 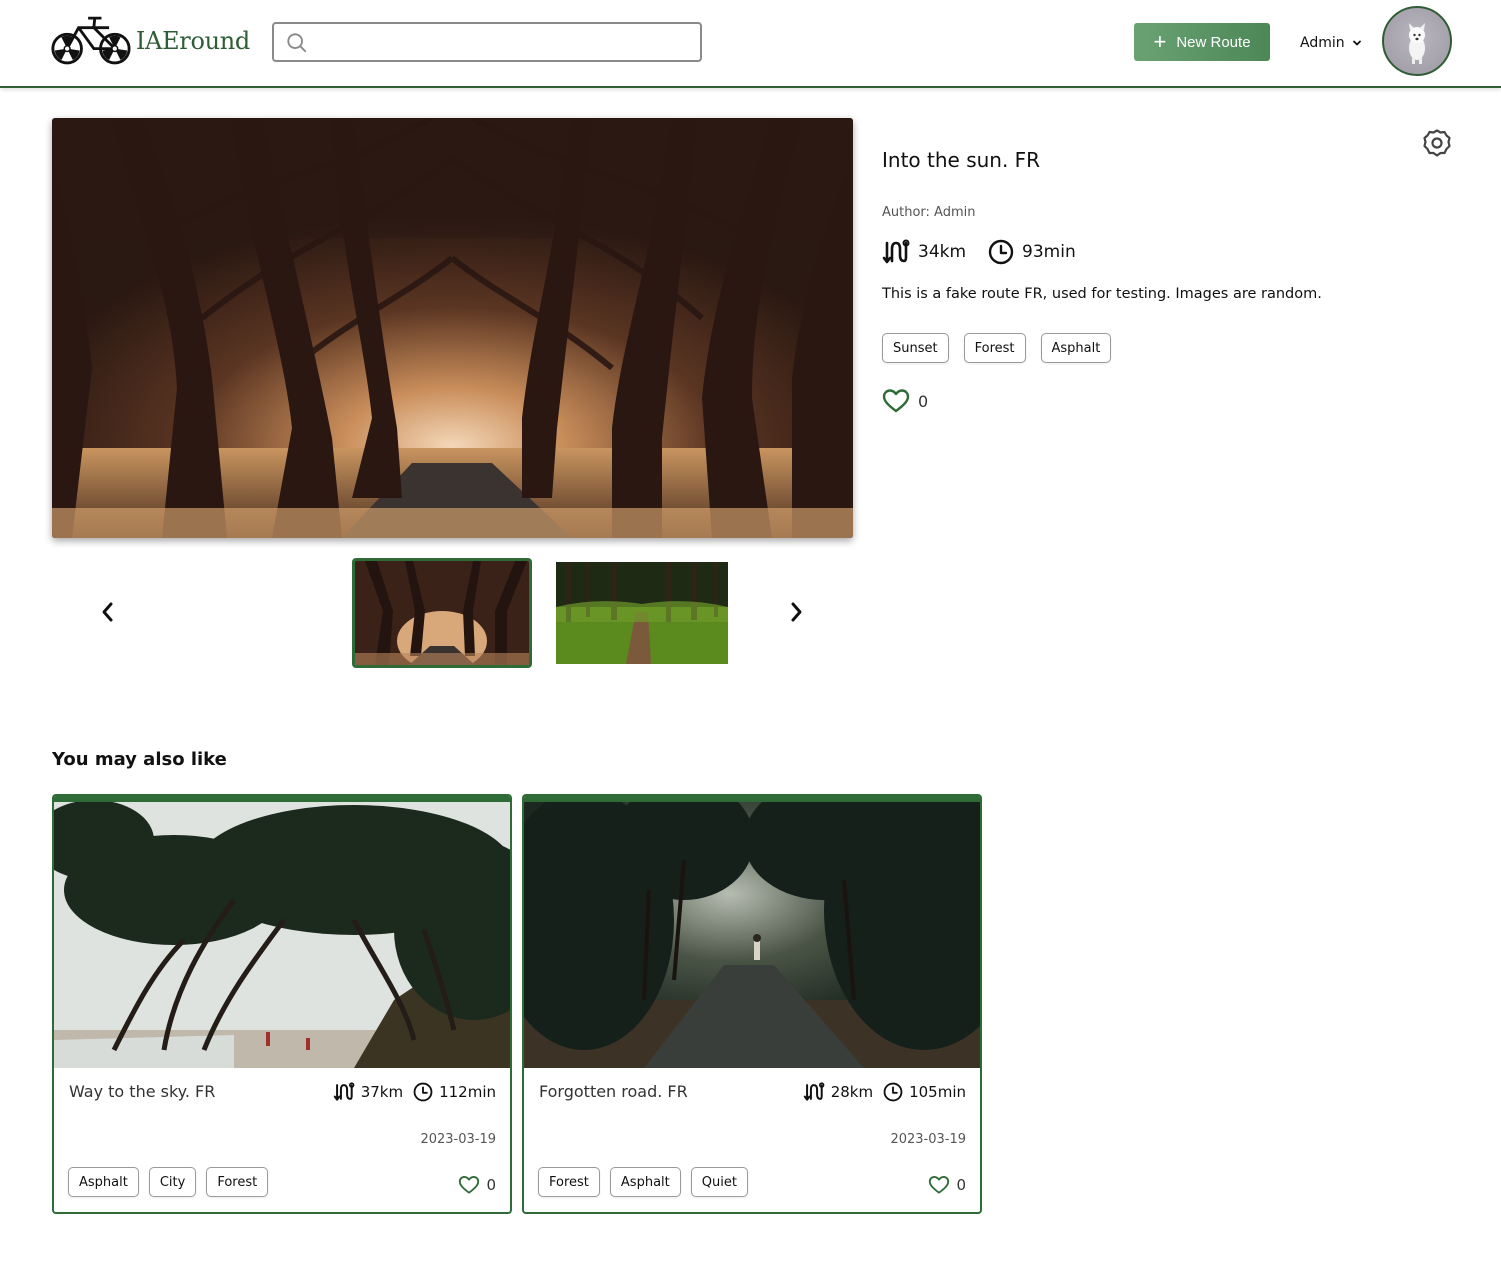 What do you see at coordinates (297, 43) in the screenshot?
I see `search-icon` at bounding box center [297, 43].